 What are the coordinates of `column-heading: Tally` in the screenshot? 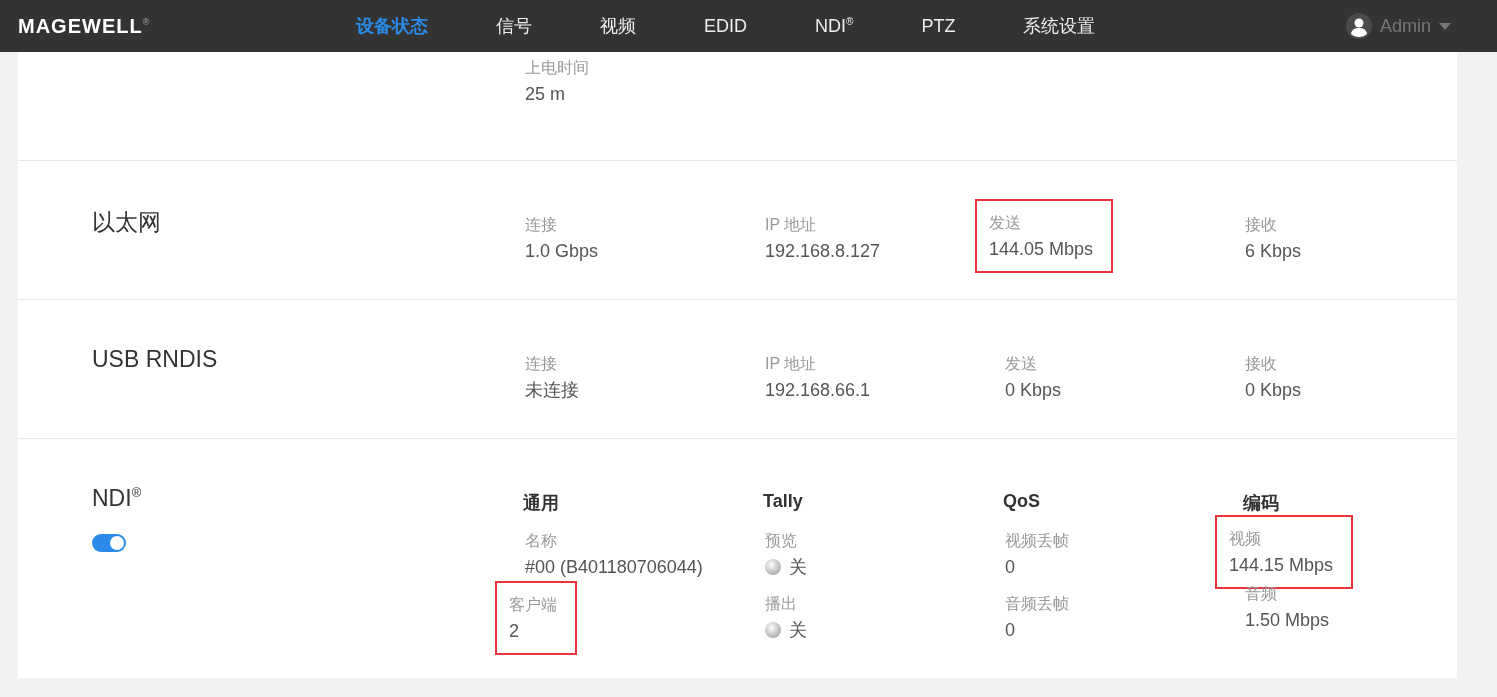 It's located at (783, 502).